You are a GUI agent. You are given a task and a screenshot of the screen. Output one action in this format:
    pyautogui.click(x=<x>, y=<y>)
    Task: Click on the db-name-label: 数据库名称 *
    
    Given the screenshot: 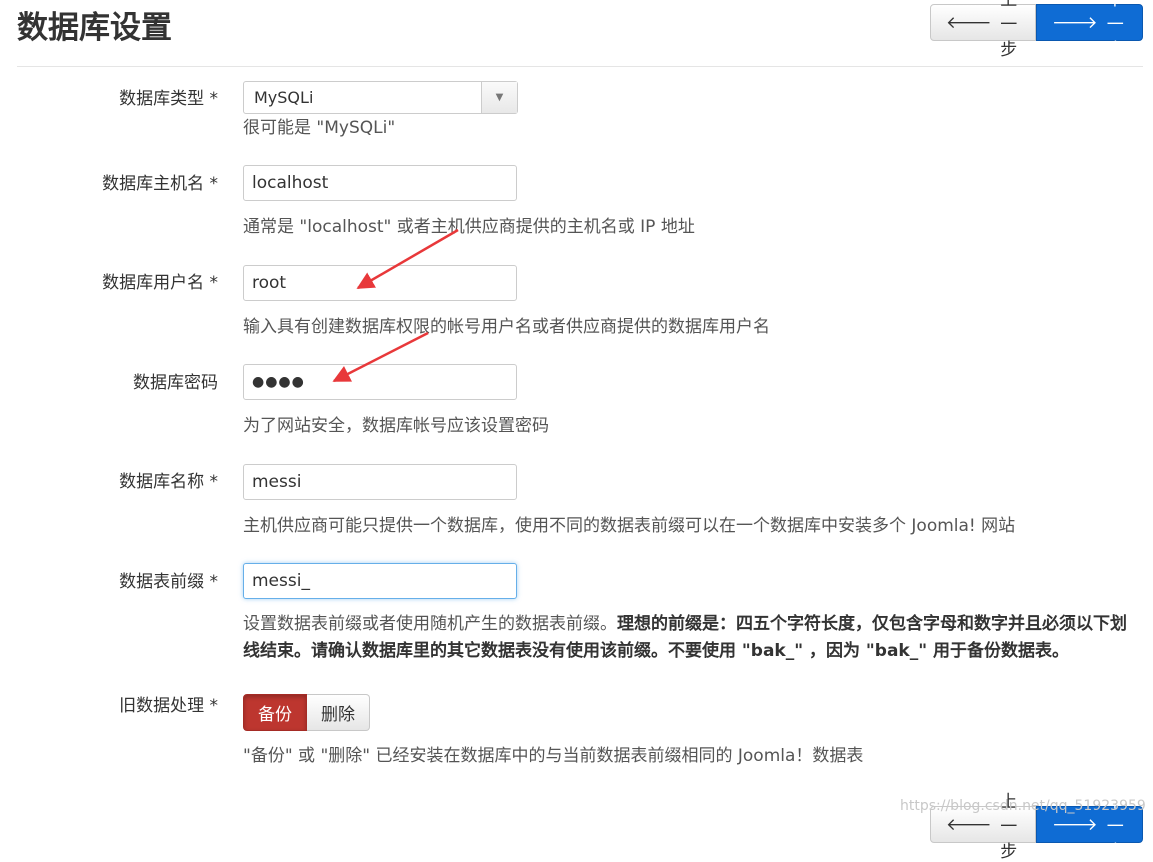 What is the action you would take?
    pyautogui.click(x=168, y=482)
    